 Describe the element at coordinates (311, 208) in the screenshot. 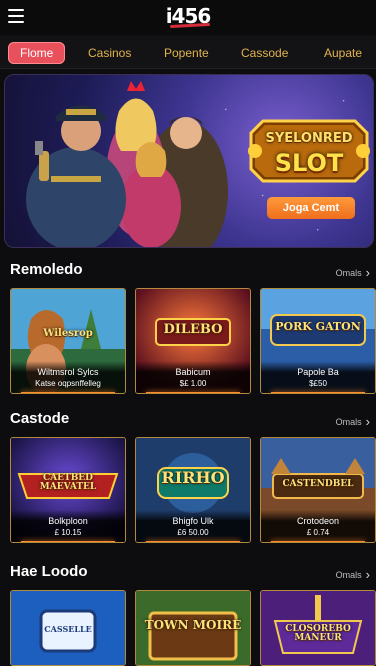

I see `play-now-button: Joga Cemt` at that location.